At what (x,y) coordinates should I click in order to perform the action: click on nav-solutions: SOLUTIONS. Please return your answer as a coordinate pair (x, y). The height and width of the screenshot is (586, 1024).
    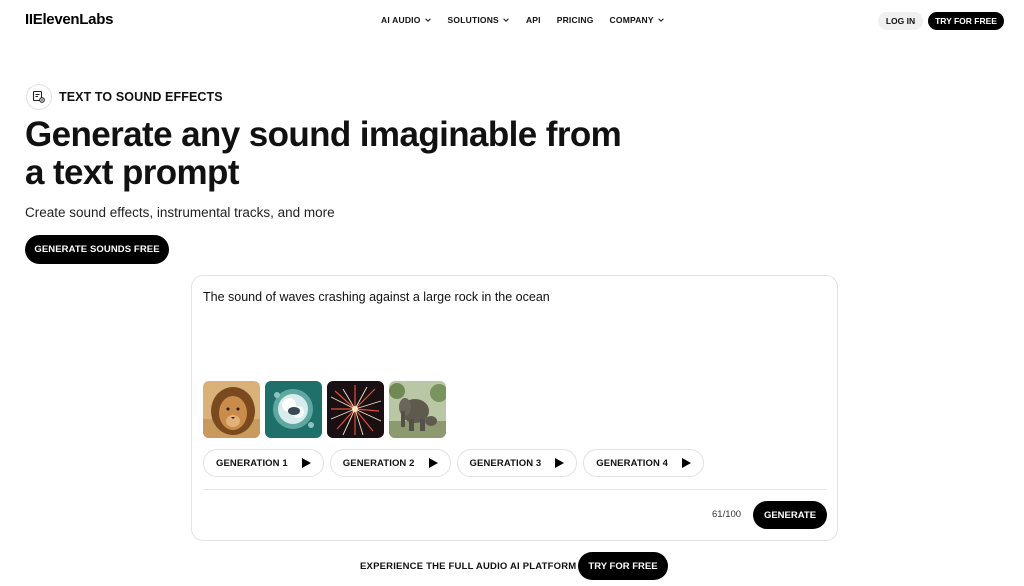
    Looking at the image, I should click on (479, 20).